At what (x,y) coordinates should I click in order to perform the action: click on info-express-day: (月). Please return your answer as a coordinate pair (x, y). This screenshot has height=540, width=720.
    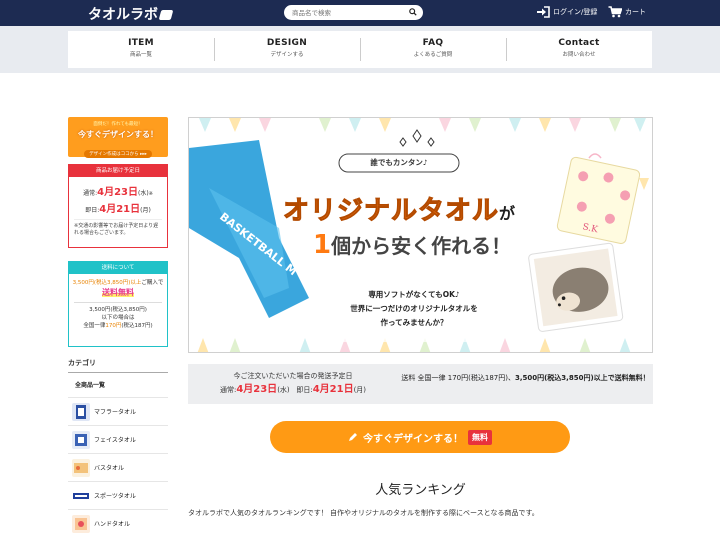
    Looking at the image, I should click on (360, 390).